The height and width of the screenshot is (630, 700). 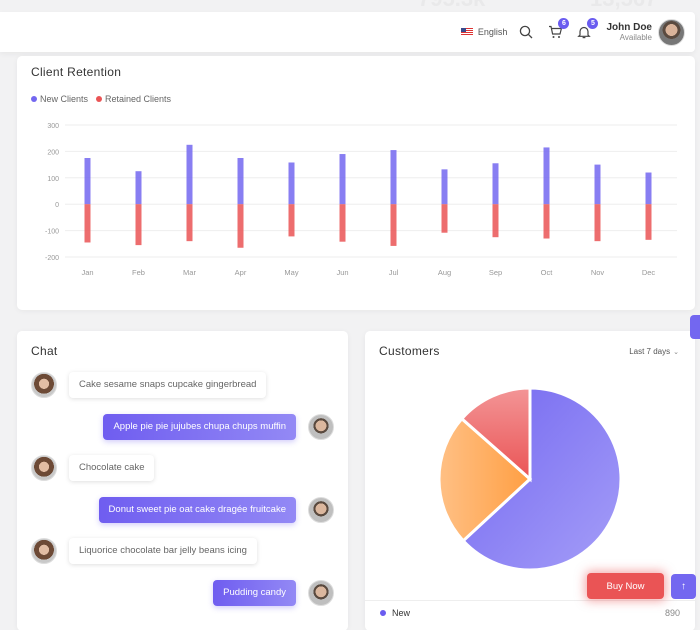 What do you see at coordinates (451, 6) in the screenshot?
I see `ghost-stat: 795.3k` at bounding box center [451, 6].